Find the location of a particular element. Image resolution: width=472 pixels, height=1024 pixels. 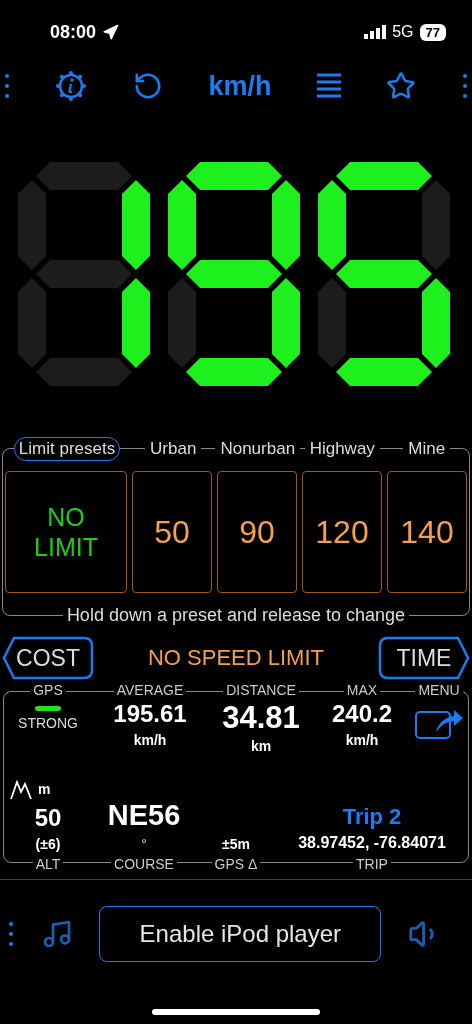

network-type: 5G is located at coordinates (403, 32).